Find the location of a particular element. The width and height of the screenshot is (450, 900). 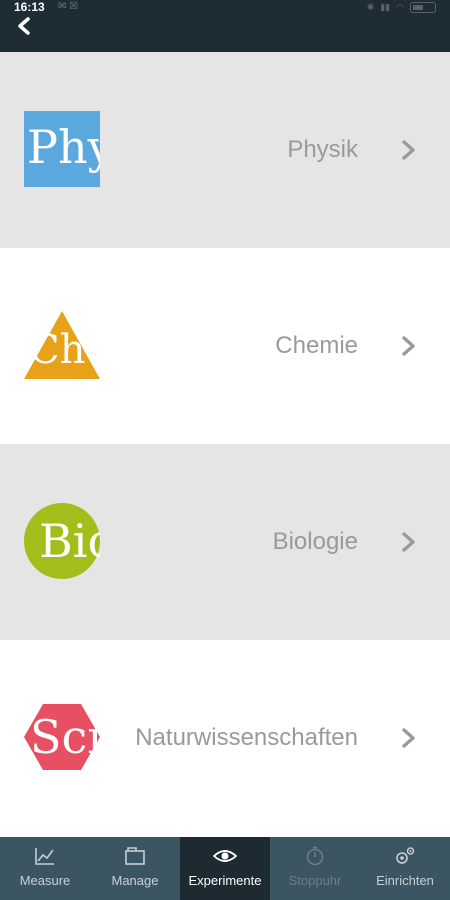

chart-icon is located at coordinates (44, 856).